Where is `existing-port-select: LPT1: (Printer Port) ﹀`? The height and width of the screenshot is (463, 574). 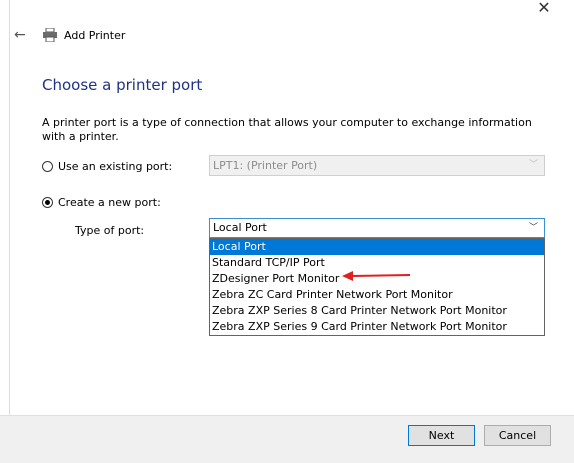
existing-port-select: LPT1: (Printer Port) ﹀ is located at coordinates (377, 165).